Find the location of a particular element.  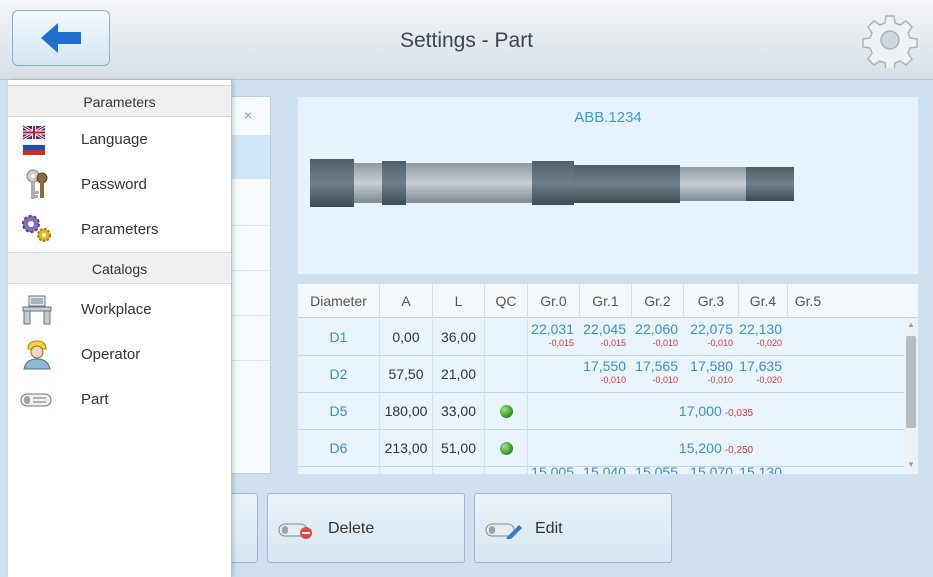

part-name: ABB.1234 is located at coordinates (608, 117).